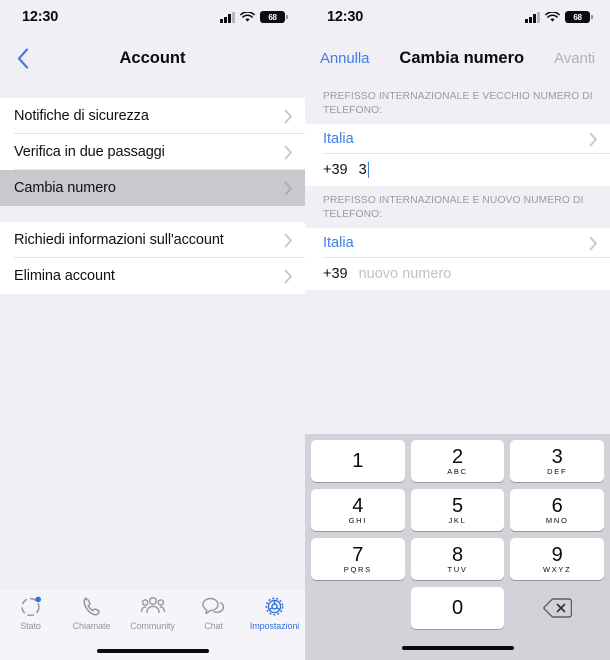 This screenshot has width=610, height=660. Describe the element at coordinates (579, 17) in the screenshot. I see `battery-icon: 68` at that location.